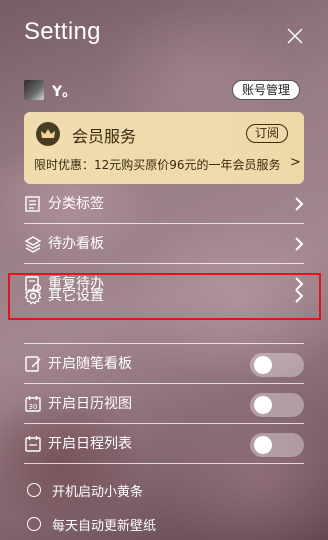 The image size is (328, 540). I want to click on menu-item-label: 分类标签, so click(76, 204).